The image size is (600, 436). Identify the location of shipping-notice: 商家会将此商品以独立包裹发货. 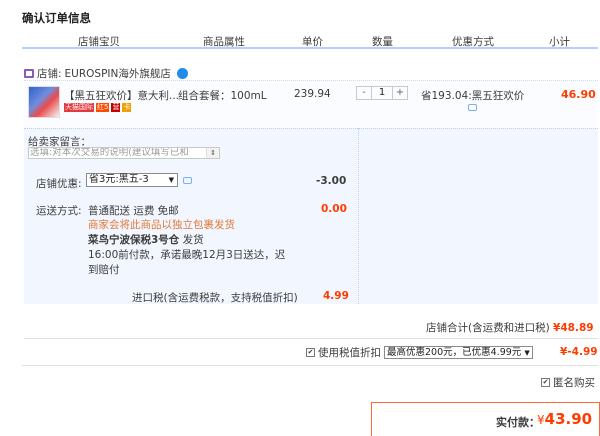
(161, 225).